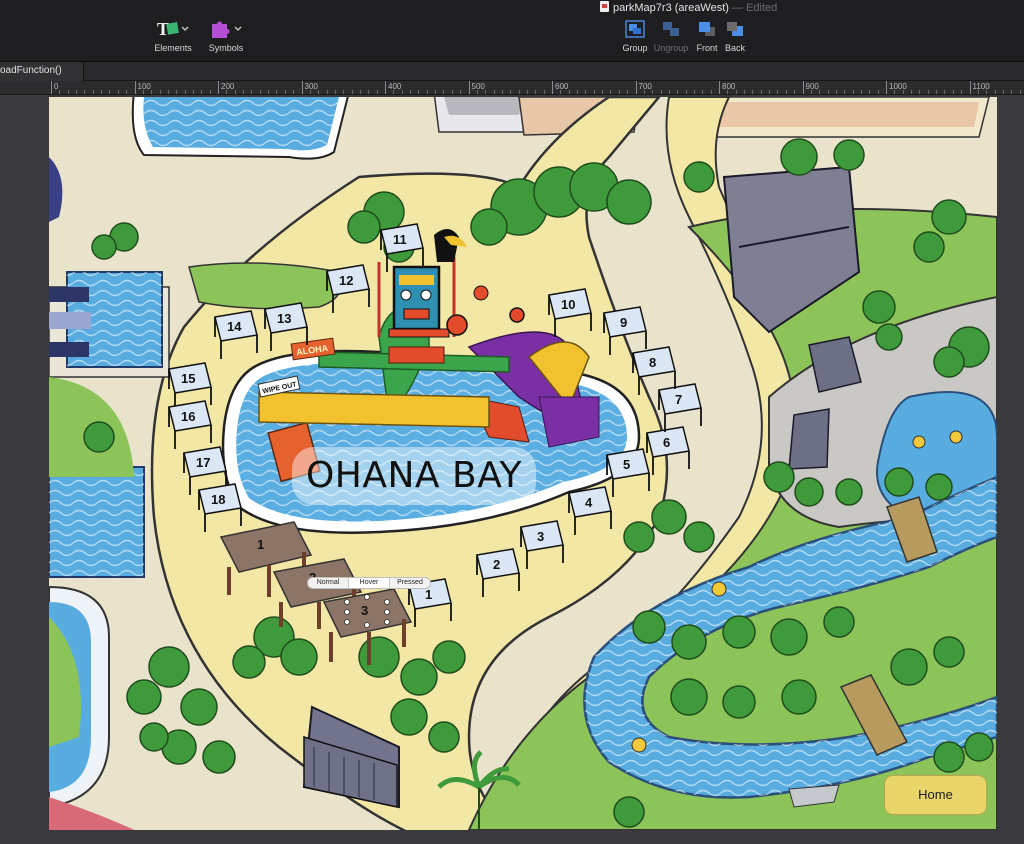  I want to click on cabana-number: 11, so click(400, 239).